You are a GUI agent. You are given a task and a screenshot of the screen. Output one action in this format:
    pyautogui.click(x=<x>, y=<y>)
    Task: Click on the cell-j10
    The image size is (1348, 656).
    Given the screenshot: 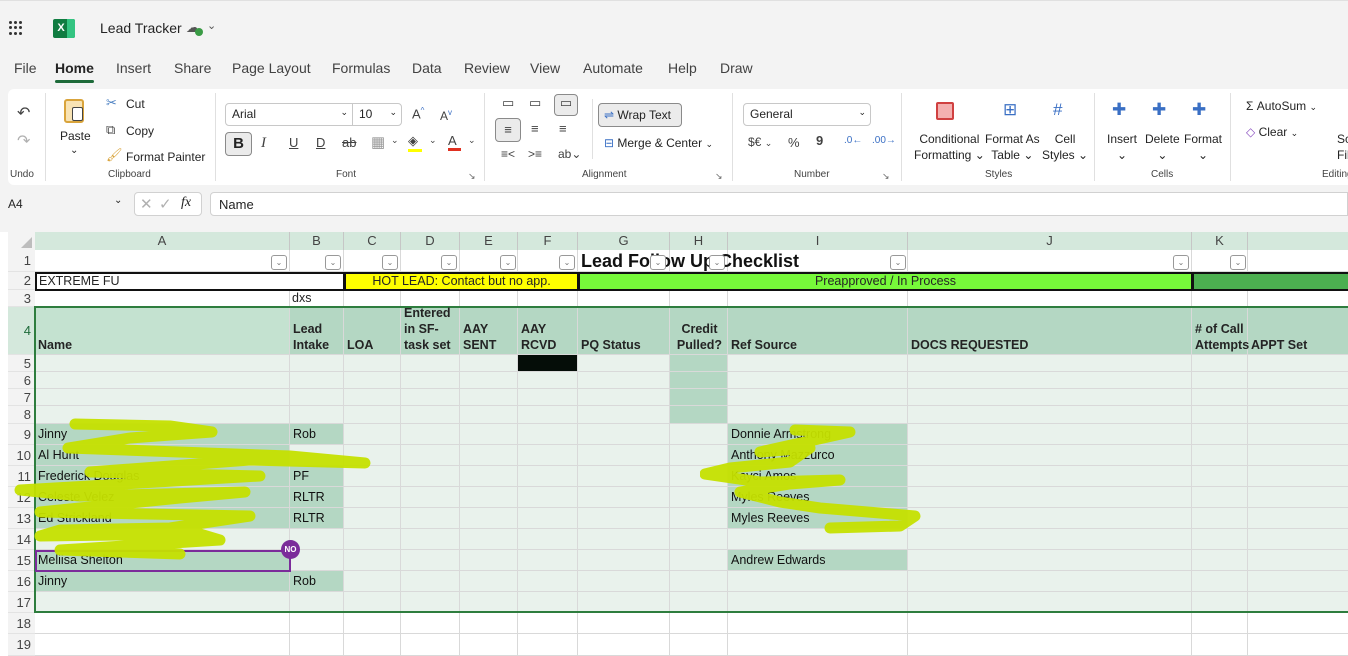 What is the action you would take?
    pyautogui.click(x=1050, y=455)
    